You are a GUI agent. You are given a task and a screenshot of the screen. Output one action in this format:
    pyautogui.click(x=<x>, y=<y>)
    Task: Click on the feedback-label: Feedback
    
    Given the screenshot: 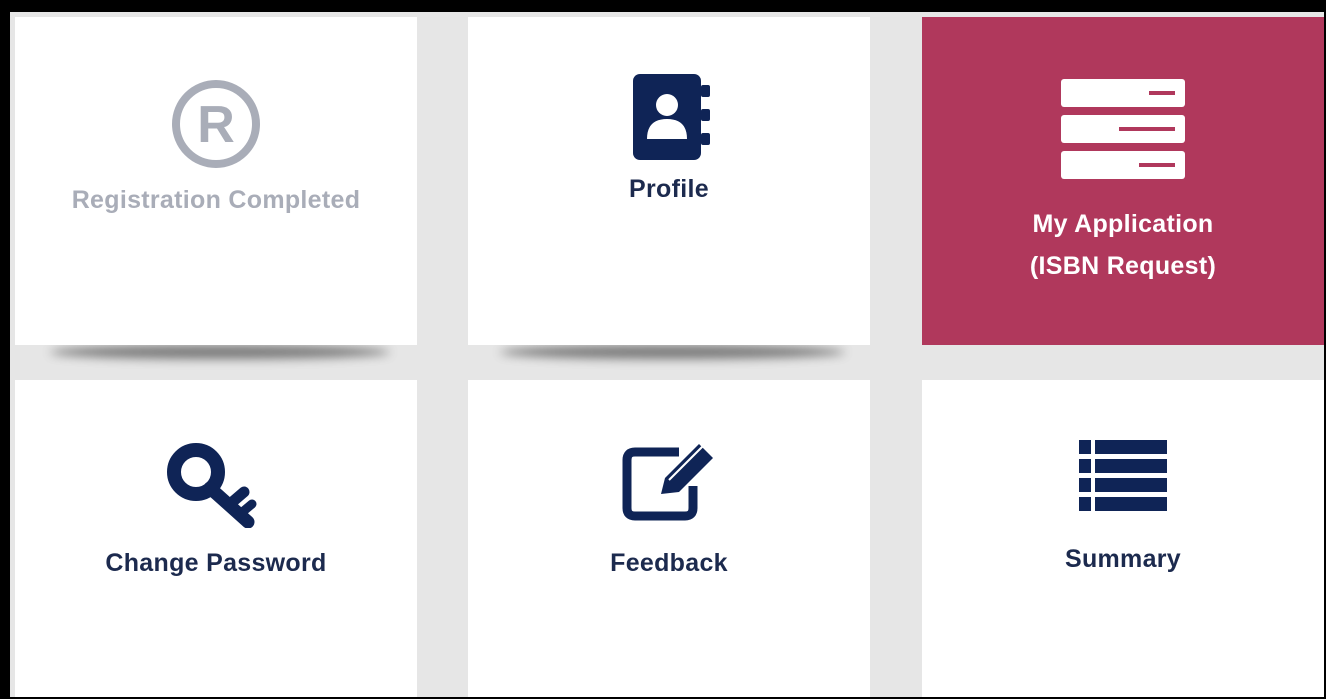 What is the action you would take?
    pyautogui.click(x=669, y=563)
    